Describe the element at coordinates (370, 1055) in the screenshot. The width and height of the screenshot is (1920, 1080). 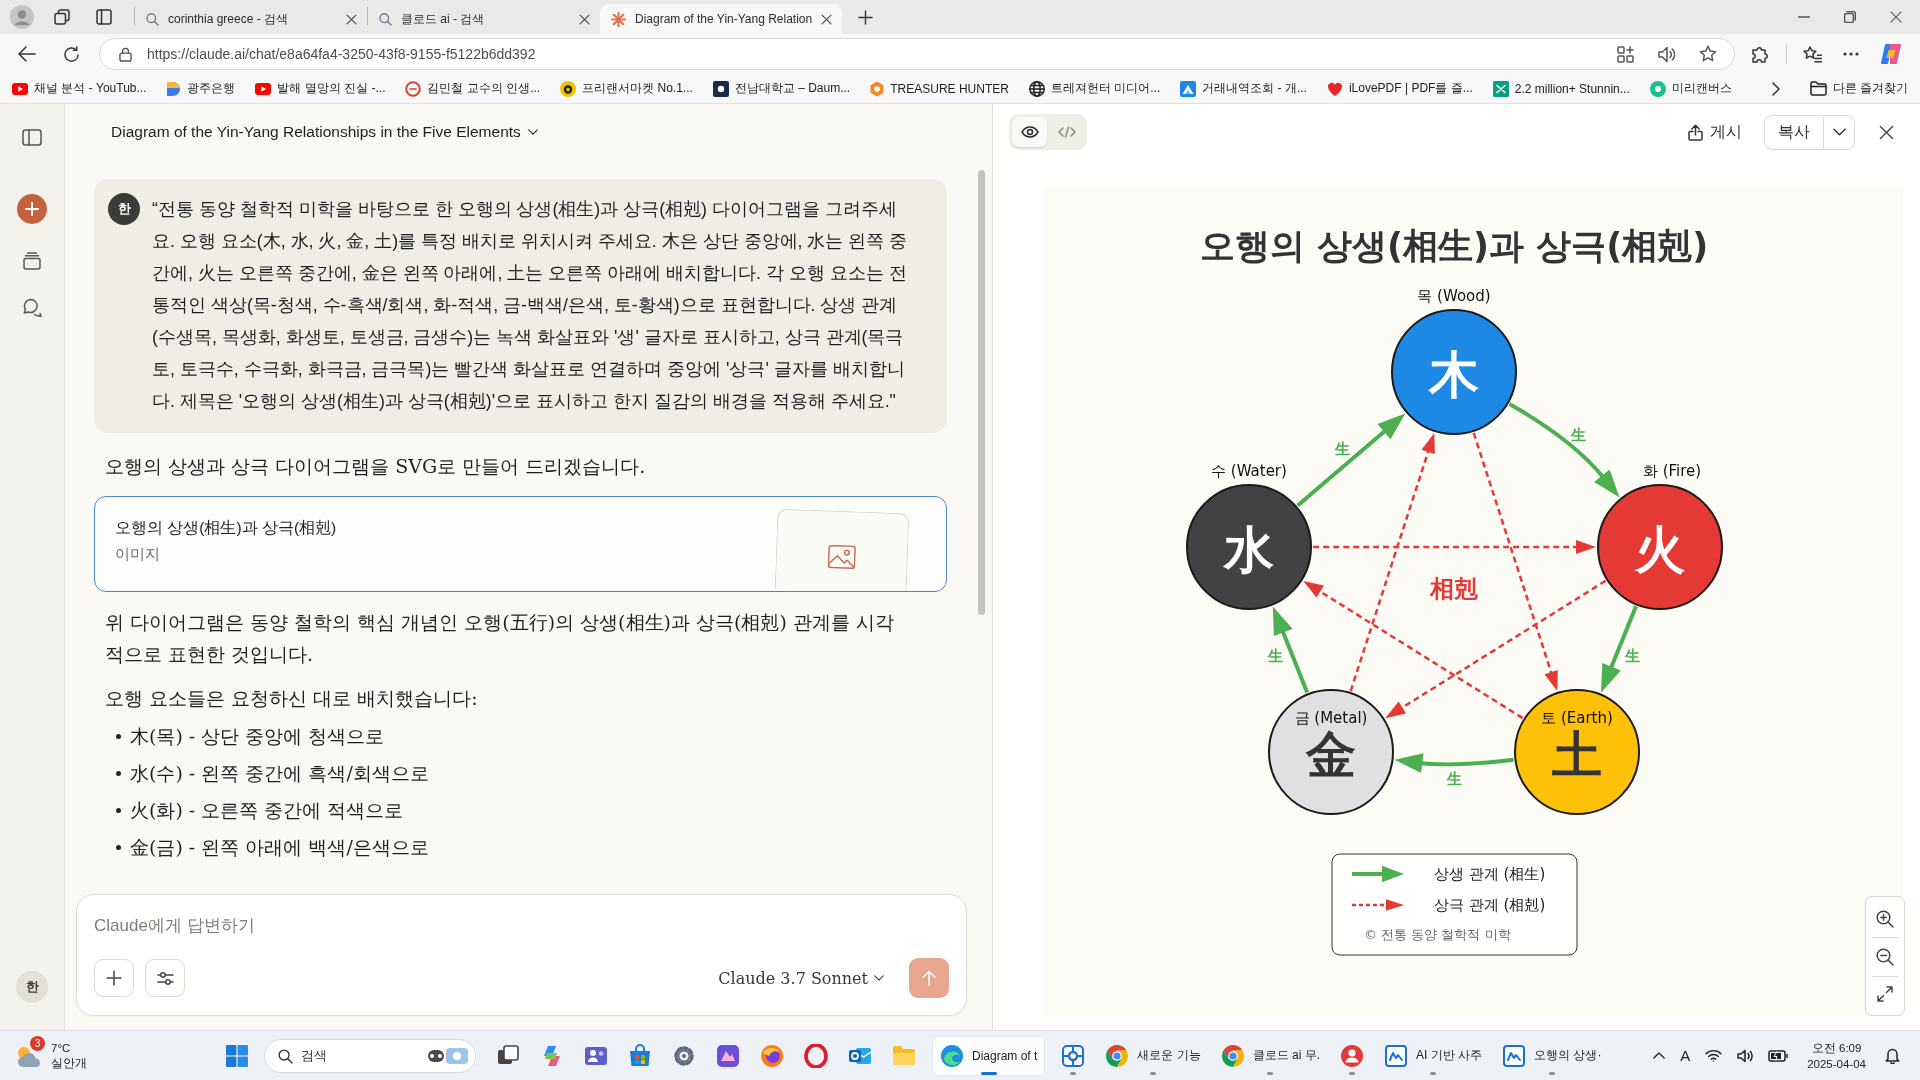
I see `search-field: 검색` at that location.